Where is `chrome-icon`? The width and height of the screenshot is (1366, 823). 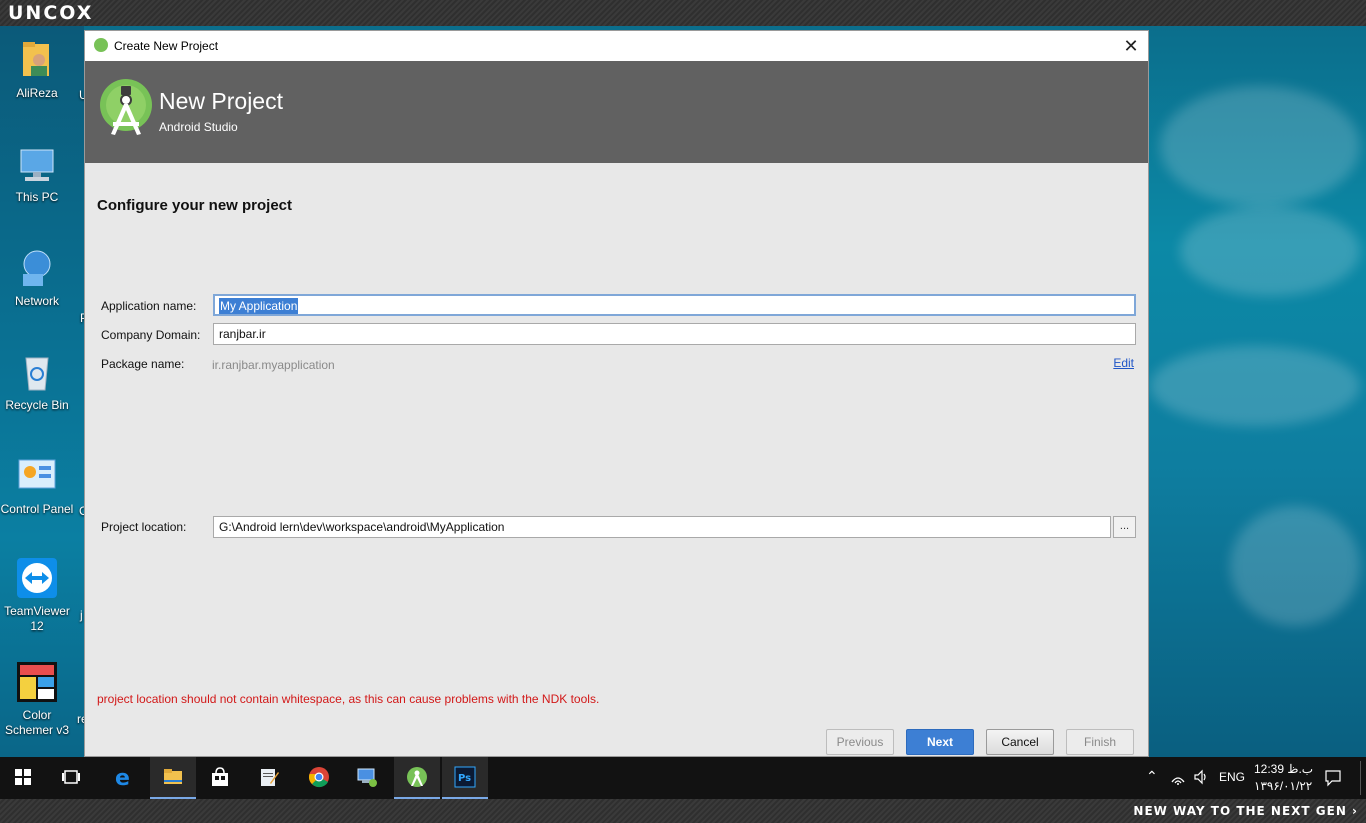 chrome-icon is located at coordinates (319, 777).